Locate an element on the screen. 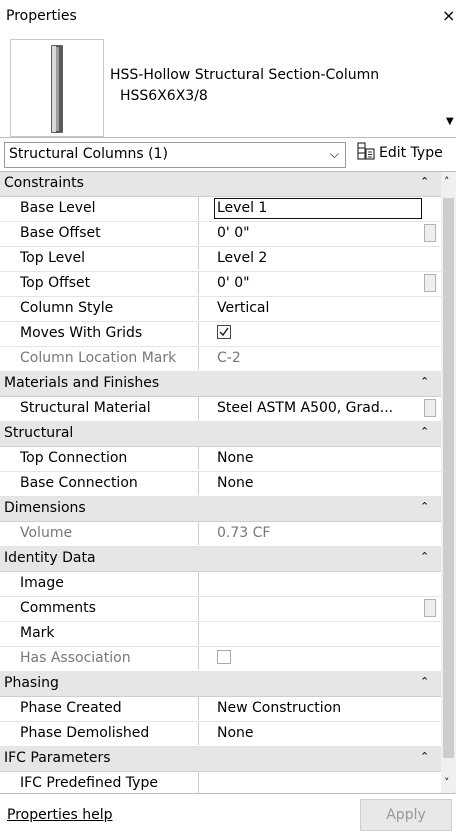 Image resolution: width=456 pixels, height=834 pixels. group-header: Phasing ⌃ is located at coordinates (220, 684).